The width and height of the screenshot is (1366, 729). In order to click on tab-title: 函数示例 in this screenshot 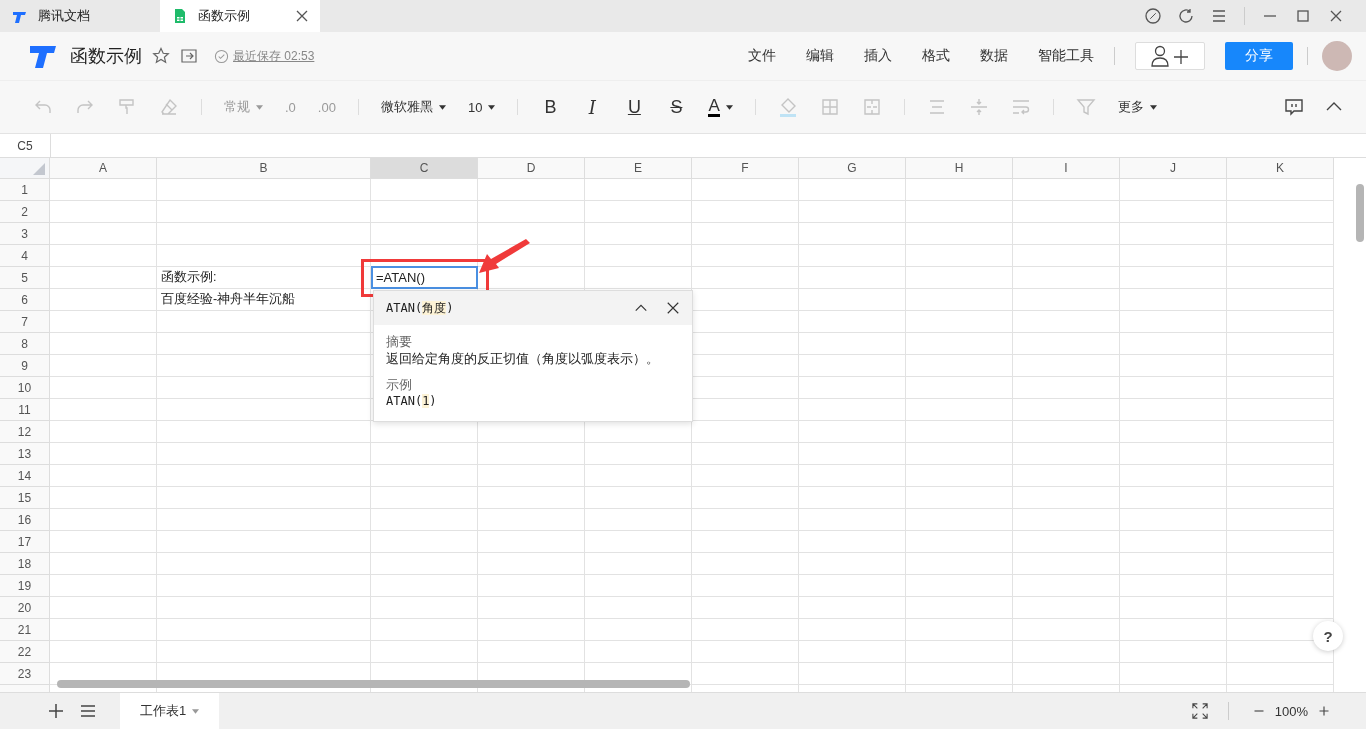, I will do `click(224, 16)`.